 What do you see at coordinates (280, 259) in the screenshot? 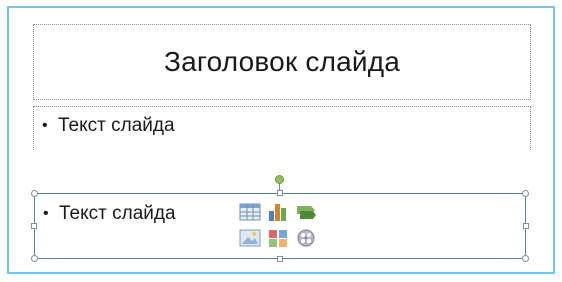
I see `resize-handle-bottom` at bounding box center [280, 259].